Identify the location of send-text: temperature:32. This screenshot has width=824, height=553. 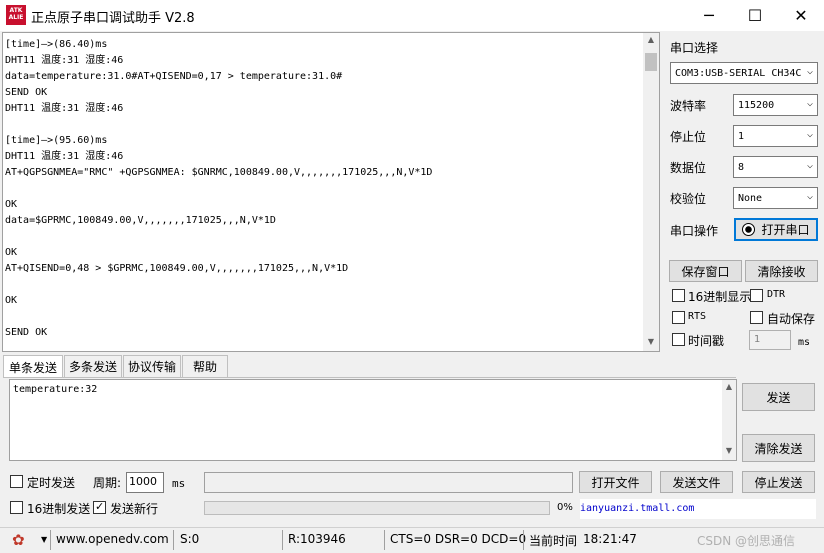
(55, 389).